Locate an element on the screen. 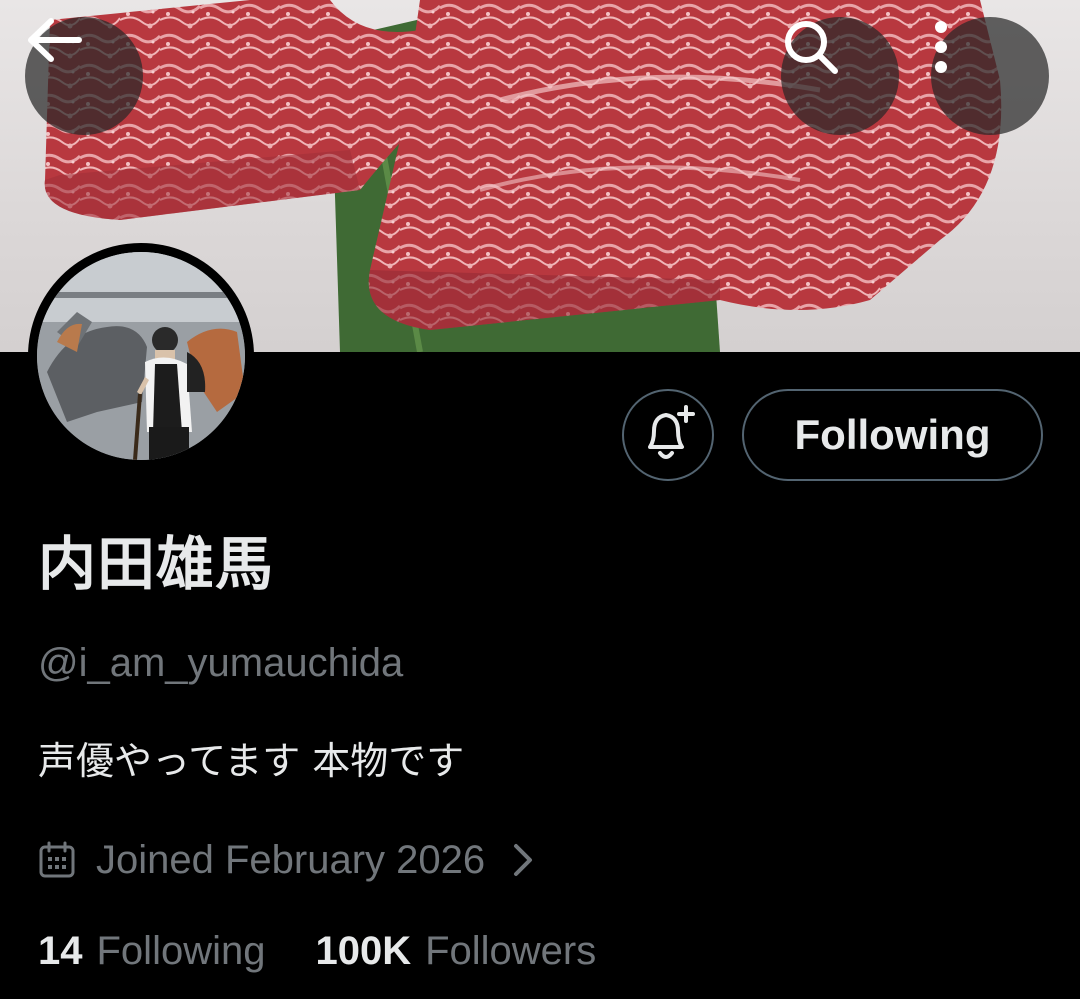 The height and width of the screenshot is (999, 1080). followers-stat-link: 100K Followers is located at coordinates (455, 951).